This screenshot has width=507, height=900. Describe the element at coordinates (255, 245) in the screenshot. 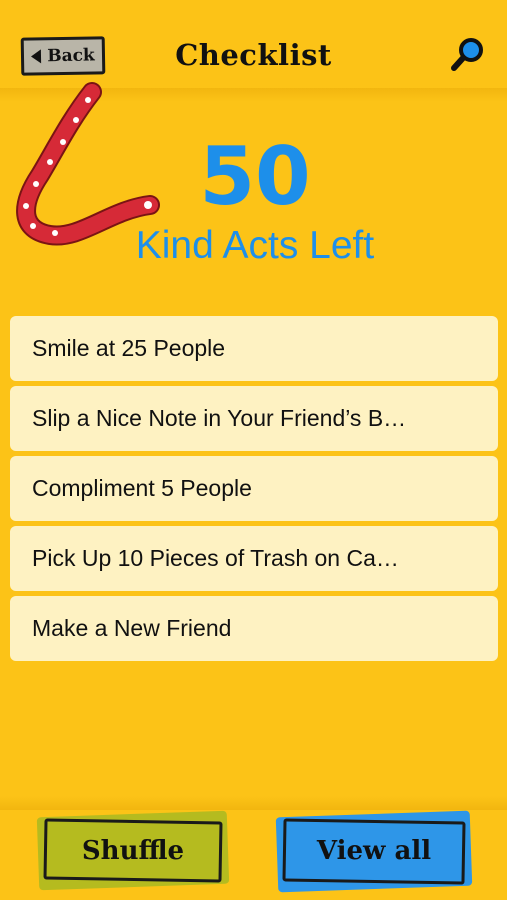

I see `kind-acts-label: Kind Acts Left` at that location.